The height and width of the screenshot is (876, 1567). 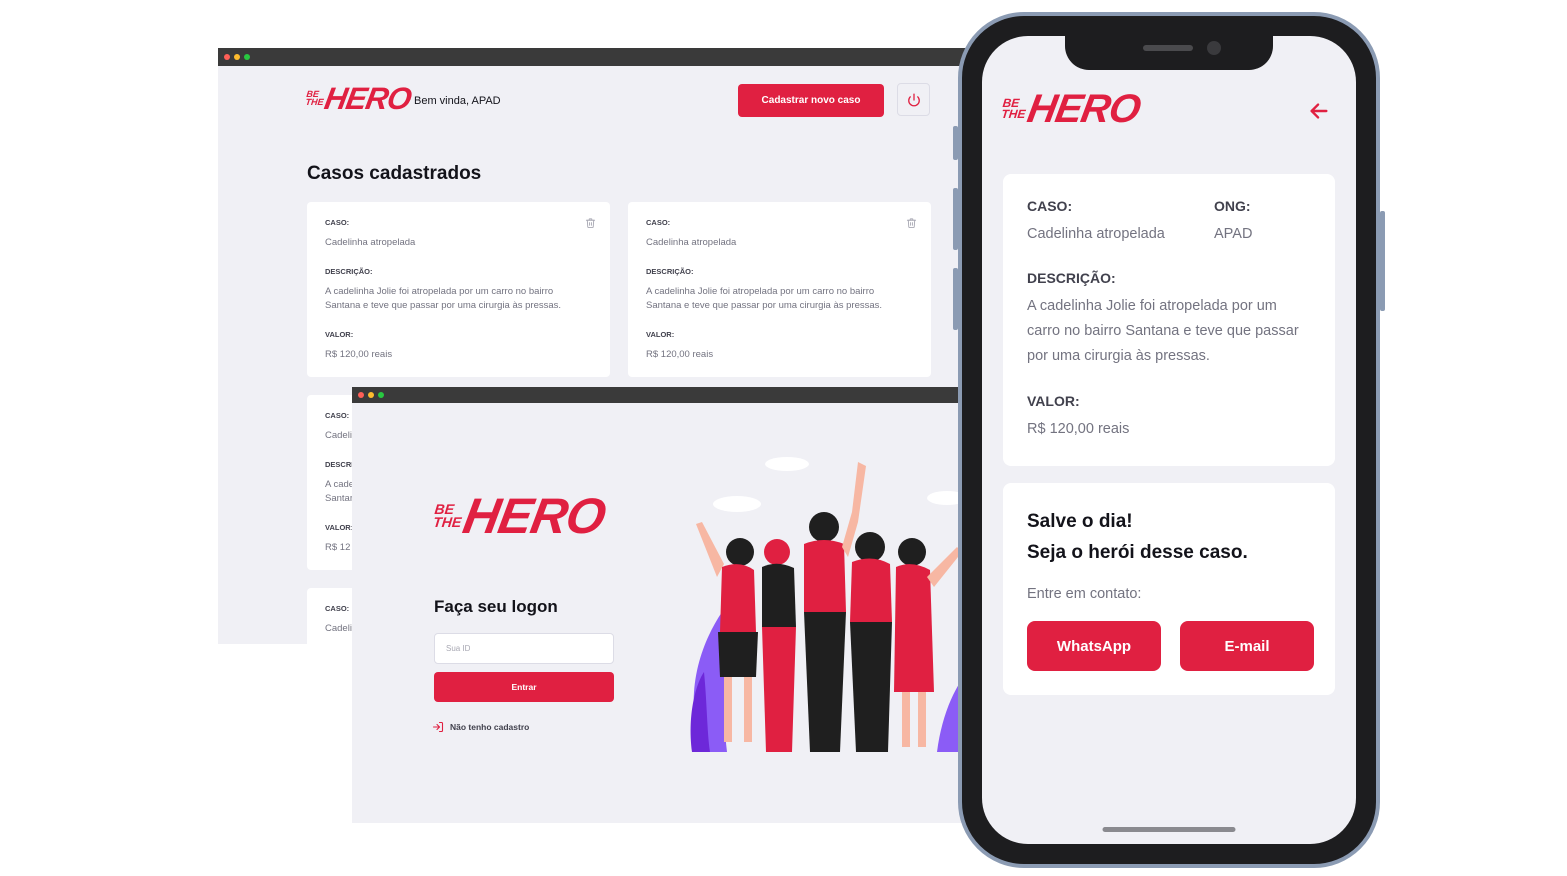 What do you see at coordinates (1118, 356) in the screenshot?
I see `description-line-3: por uma cirurgia às pressas.` at bounding box center [1118, 356].